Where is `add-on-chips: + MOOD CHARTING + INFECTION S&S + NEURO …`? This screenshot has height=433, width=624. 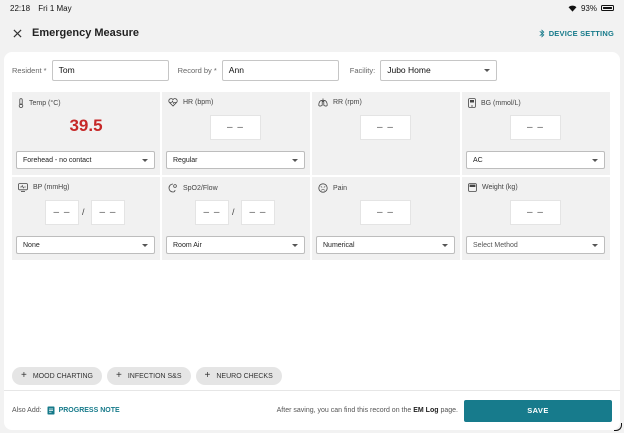
add-on-chips: + MOOD CHARTING + INFECTION S&S + NEURO … is located at coordinates (147, 376).